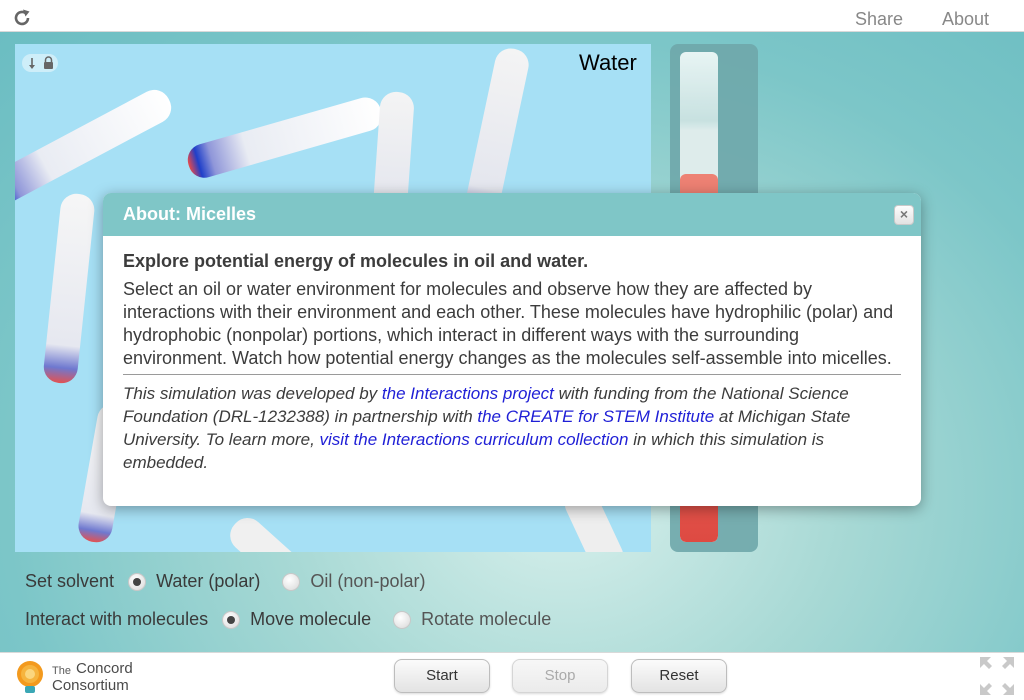  What do you see at coordinates (595, 416) in the screenshot?
I see `create-for-stem-link: the CREATE for STEM Institute` at bounding box center [595, 416].